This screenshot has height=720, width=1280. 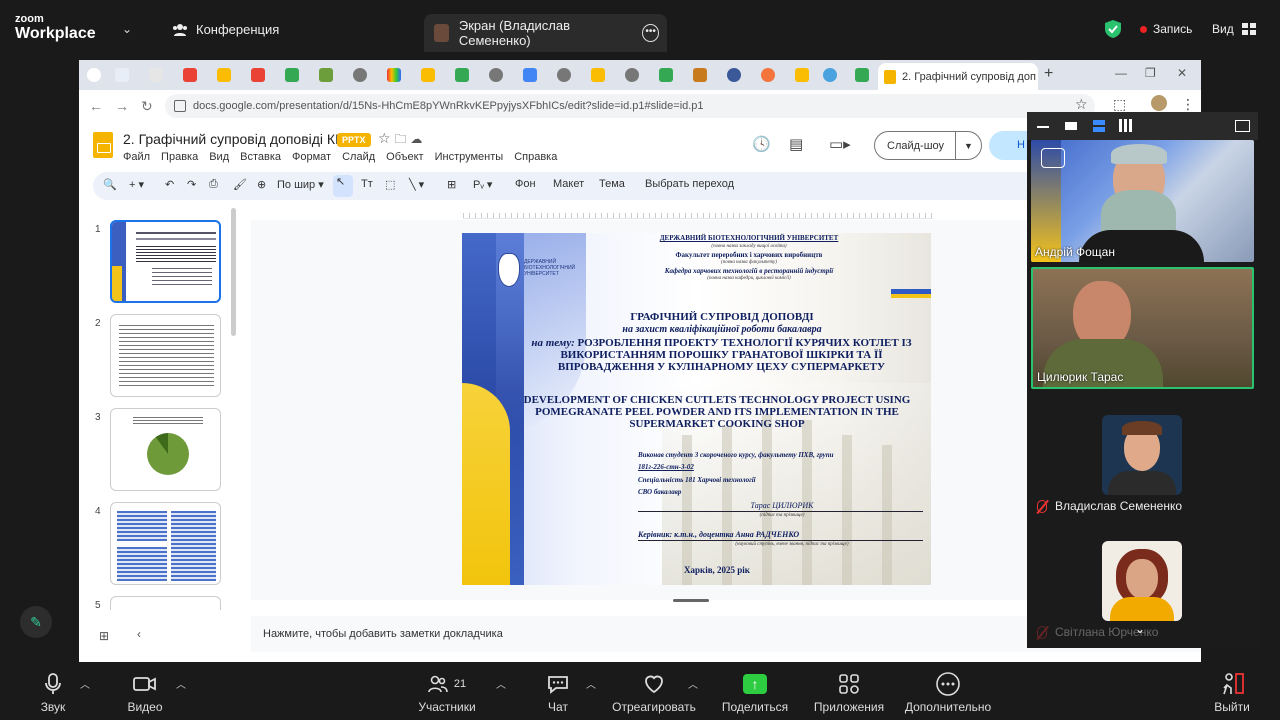 I want to click on folder-icon: 🗀, so click(x=400, y=139).